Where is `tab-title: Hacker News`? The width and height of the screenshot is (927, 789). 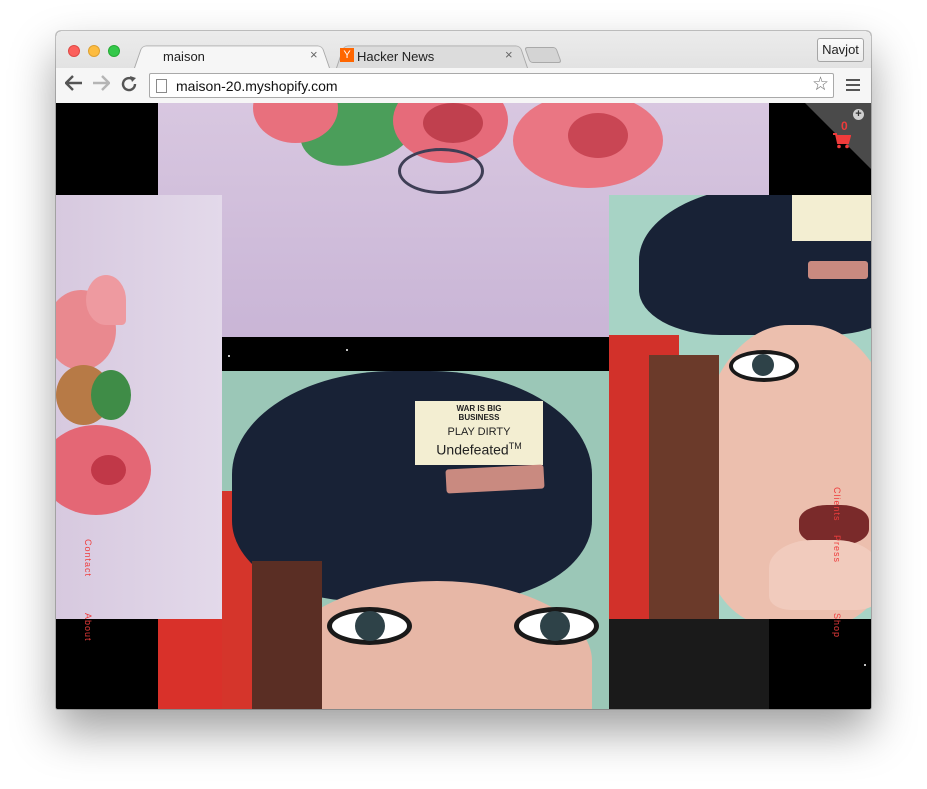 tab-title: Hacker News is located at coordinates (396, 56).